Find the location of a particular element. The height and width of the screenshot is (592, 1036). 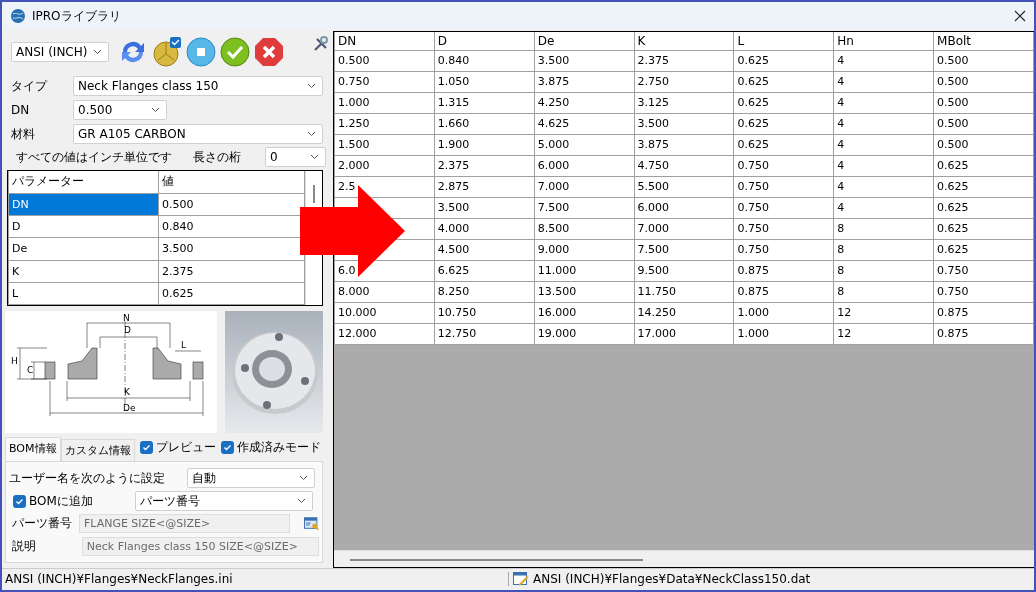

table-cell: 7.000 is located at coordinates (684, 228).